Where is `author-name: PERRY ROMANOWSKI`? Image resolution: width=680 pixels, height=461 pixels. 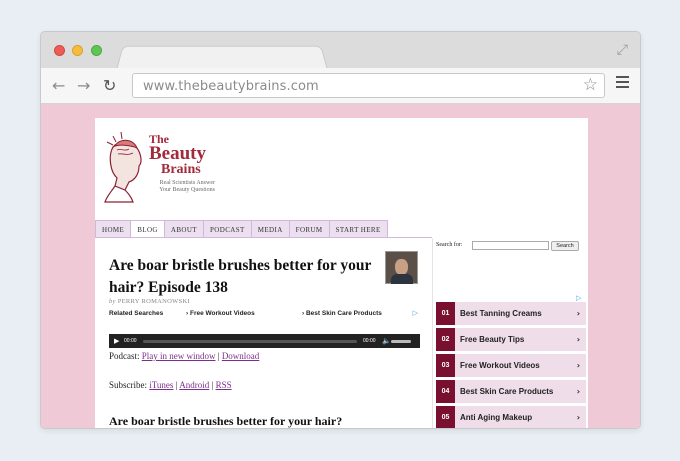 author-name: PERRY ROMANOWSKI is located at coordinates (154, 301).